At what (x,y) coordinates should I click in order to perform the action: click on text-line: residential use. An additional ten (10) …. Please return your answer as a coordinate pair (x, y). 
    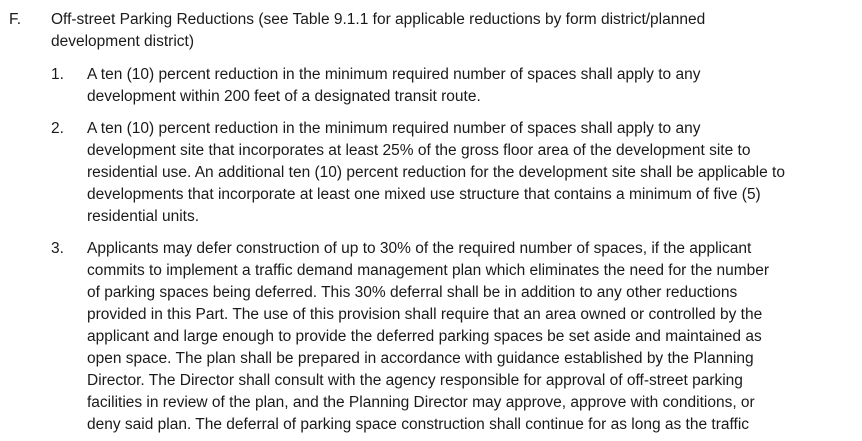
    Looking at the image, I should click on (436, 172).